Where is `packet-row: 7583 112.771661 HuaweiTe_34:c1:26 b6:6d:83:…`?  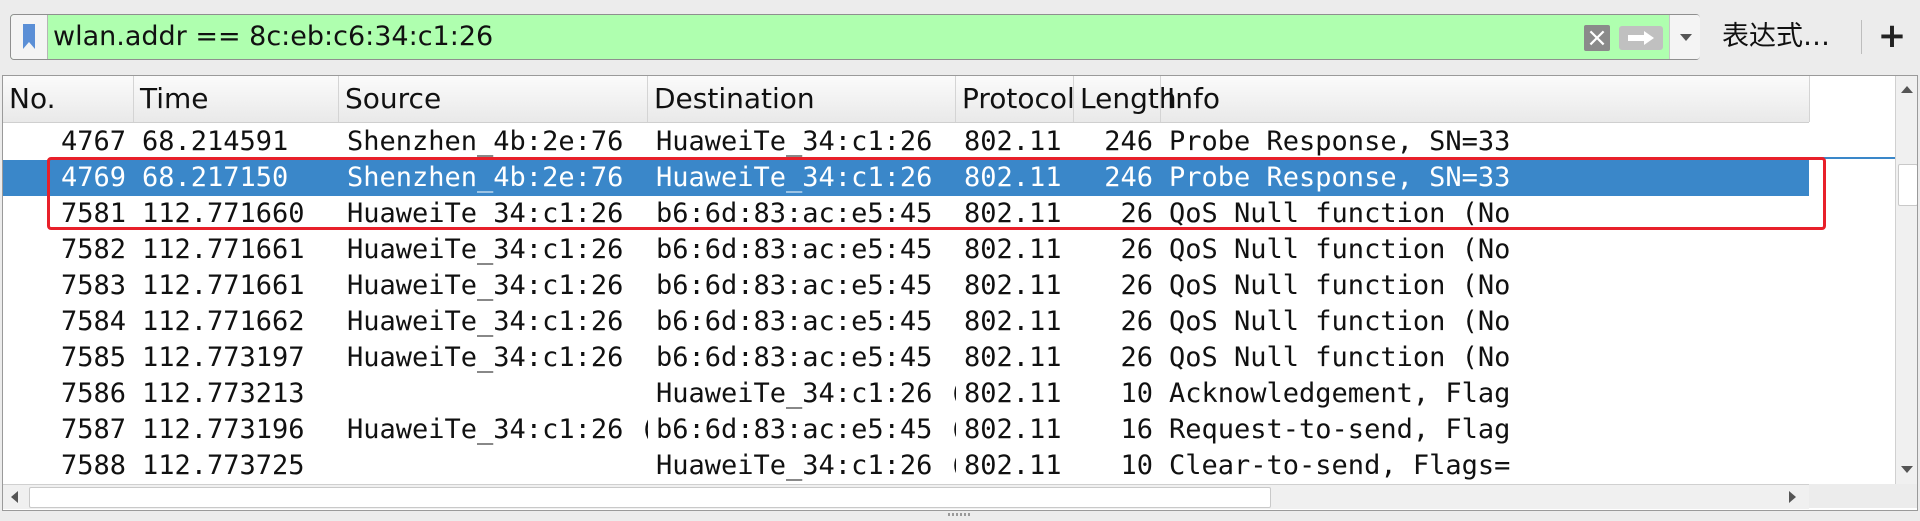
packet-row: 7583 112.771661 HuaweiTe_34:c1:26 b6:6d:83:… is located at coordinates (906, 286).